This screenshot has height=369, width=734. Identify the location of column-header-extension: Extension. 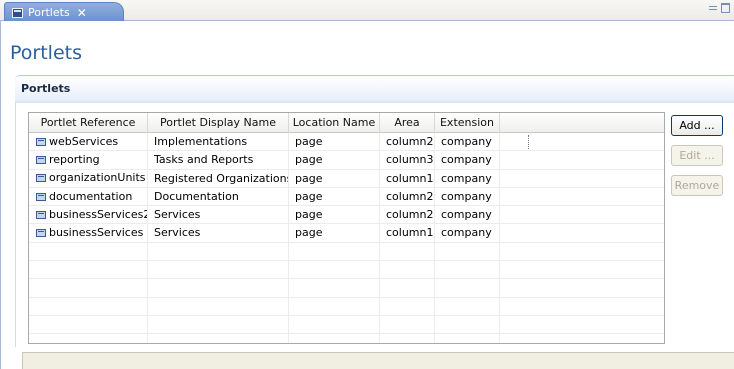
(467, 123).